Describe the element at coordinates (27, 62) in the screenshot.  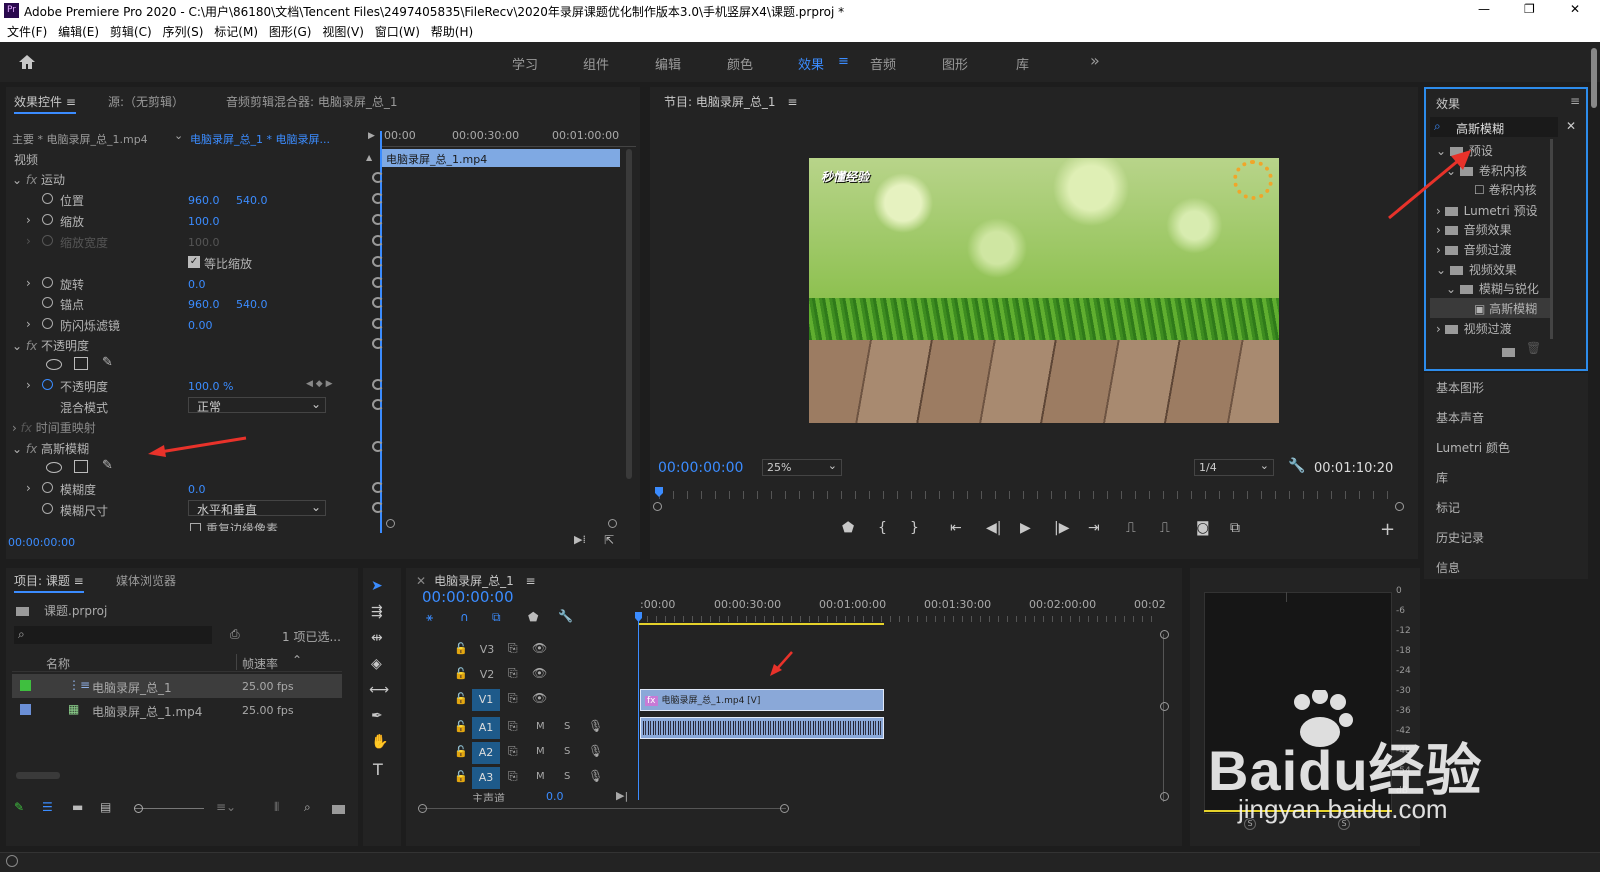
I see `home-icon` at that location.